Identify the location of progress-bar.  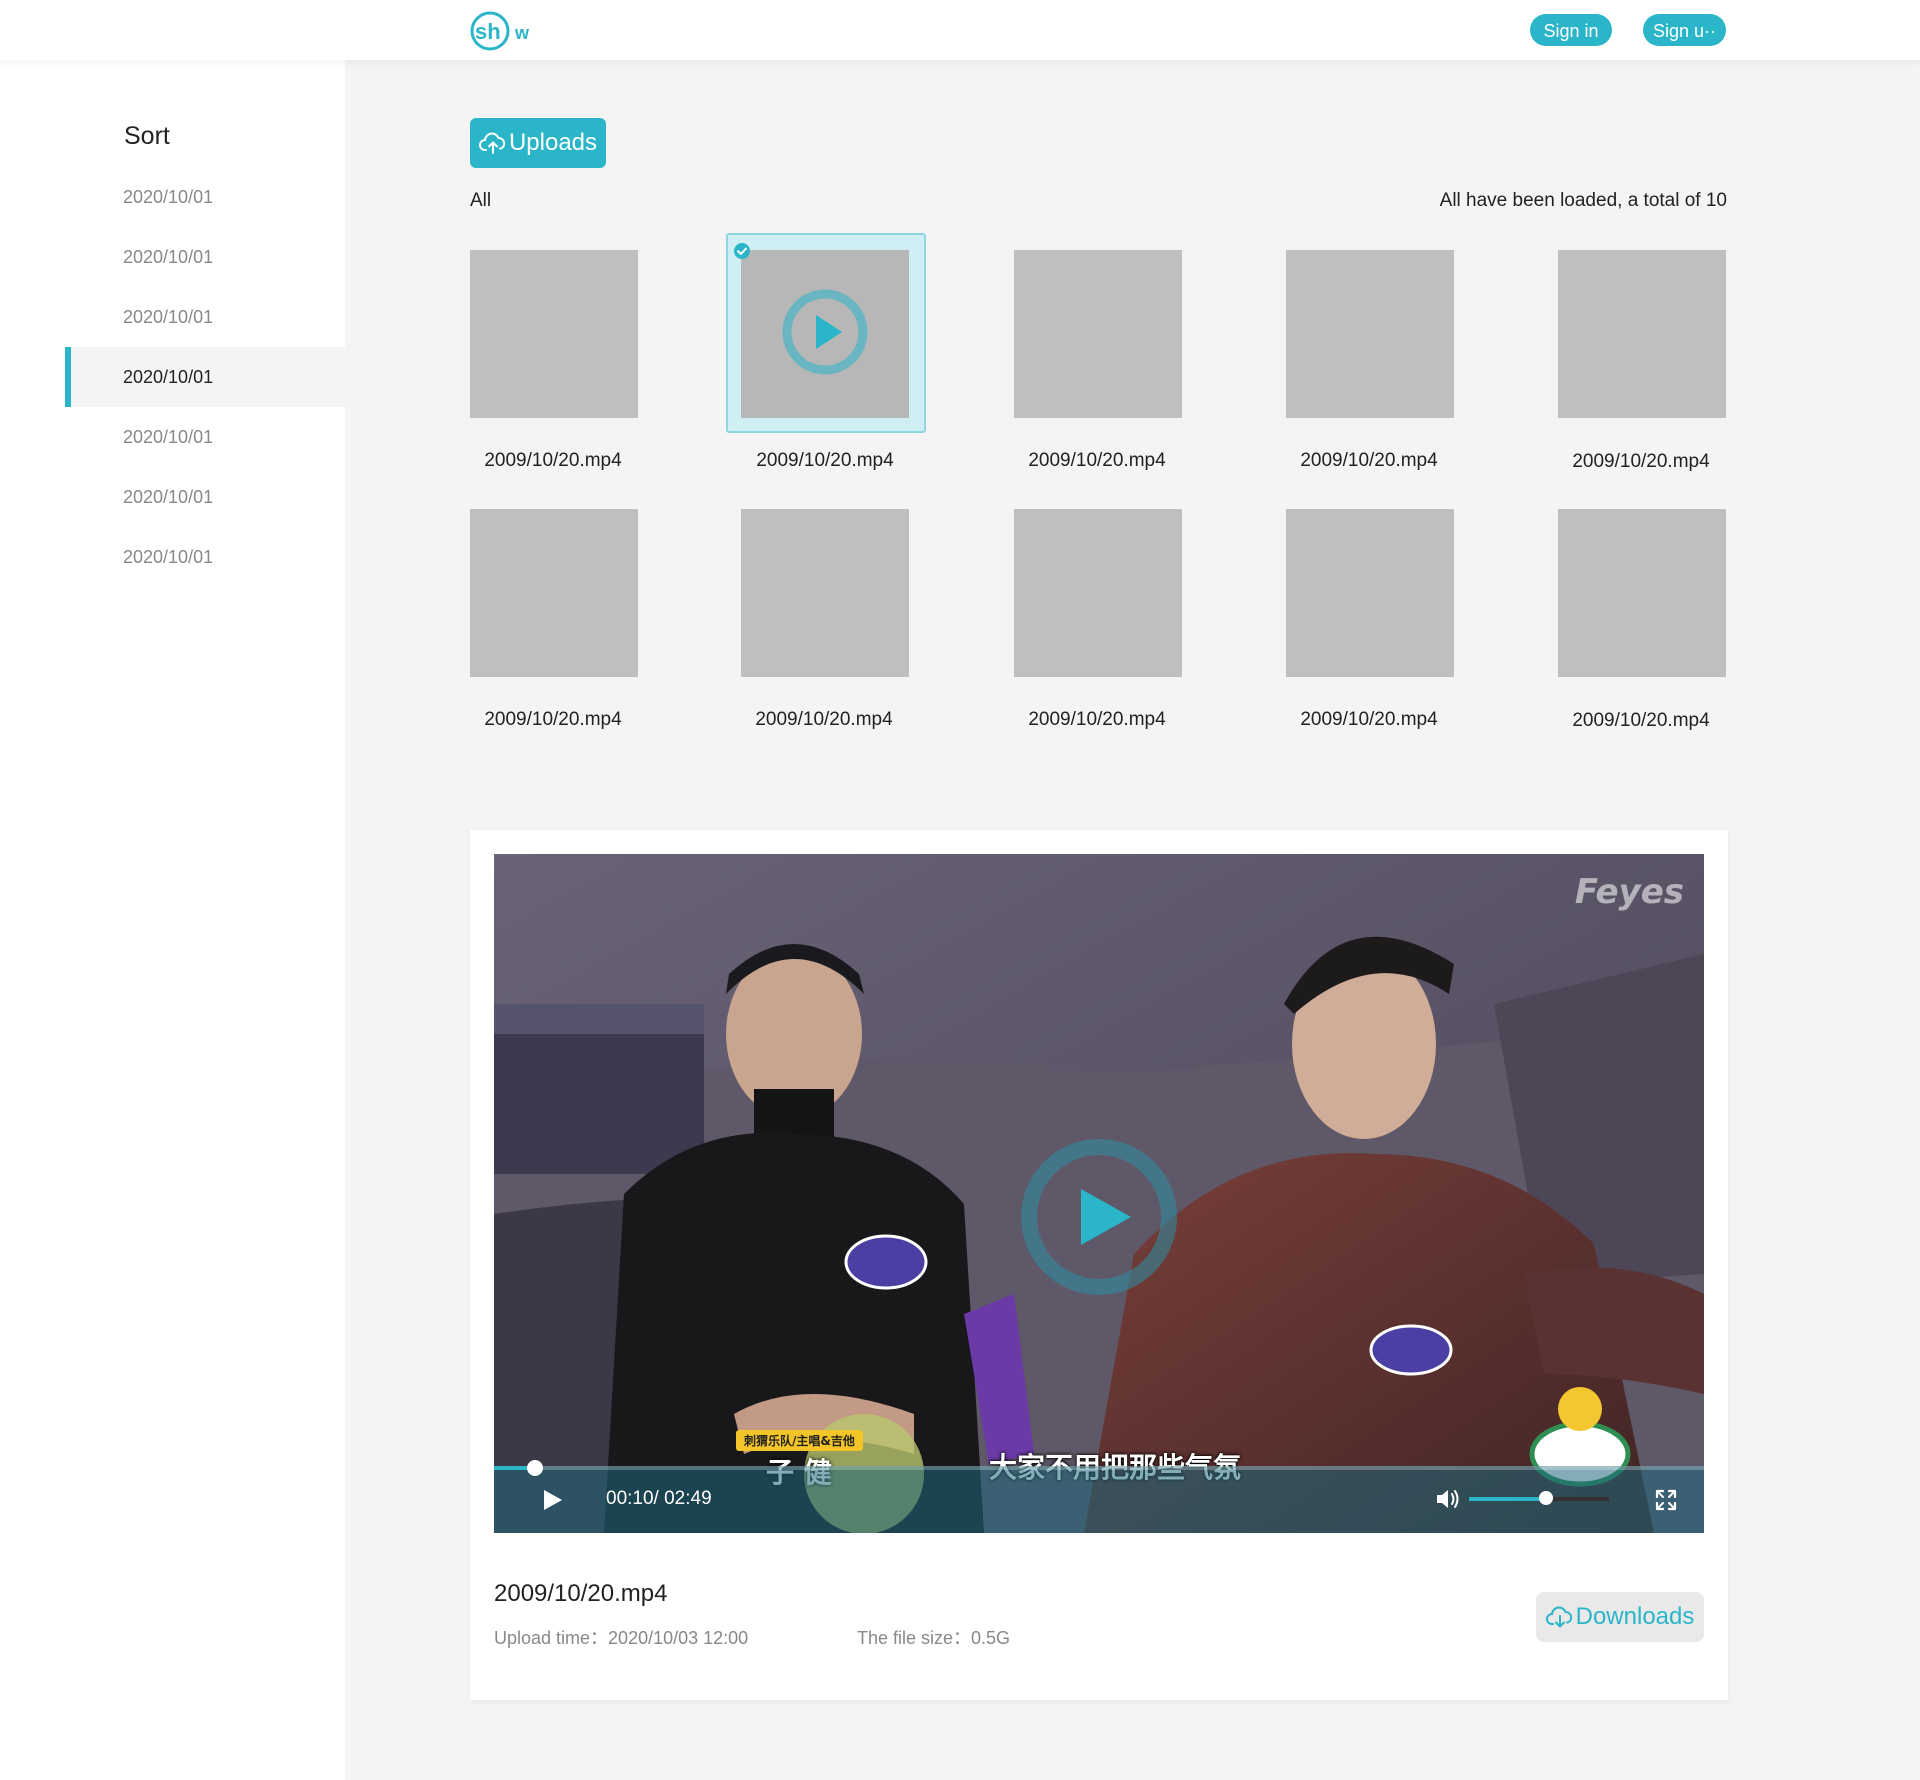
(1099, 1468).